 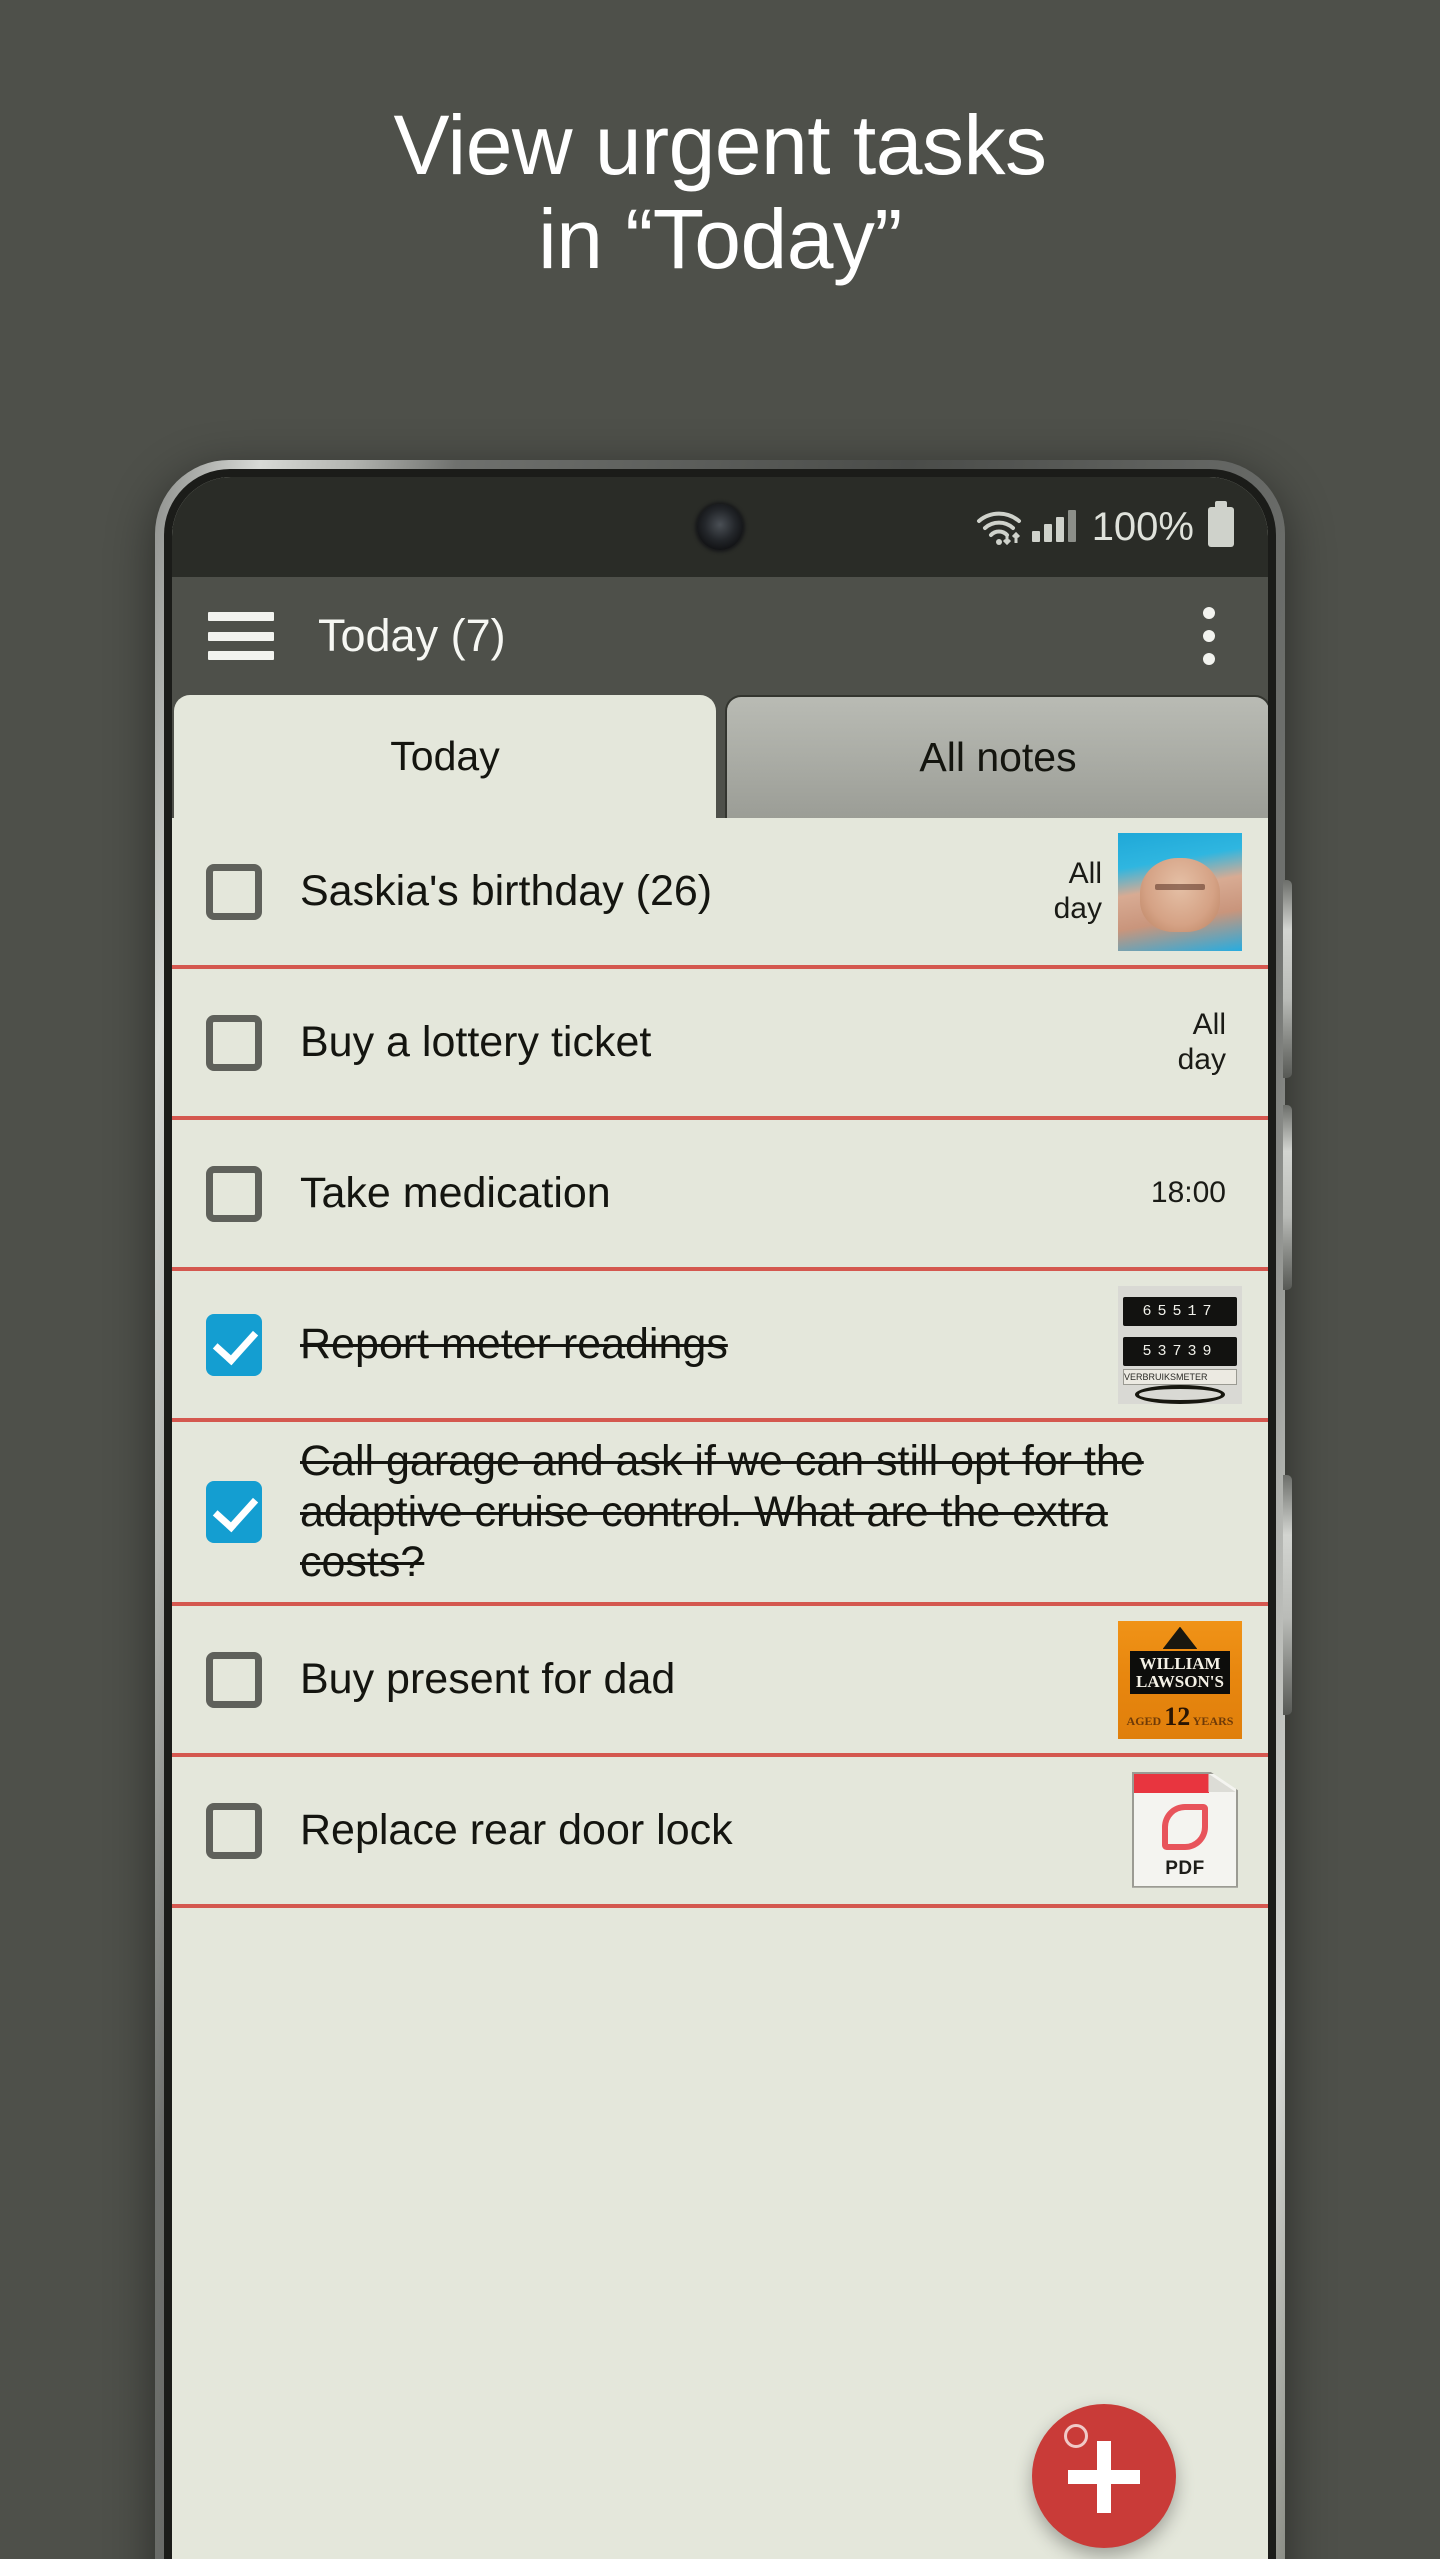 I want to click on wifi-icon, so click(x=999, y=527).